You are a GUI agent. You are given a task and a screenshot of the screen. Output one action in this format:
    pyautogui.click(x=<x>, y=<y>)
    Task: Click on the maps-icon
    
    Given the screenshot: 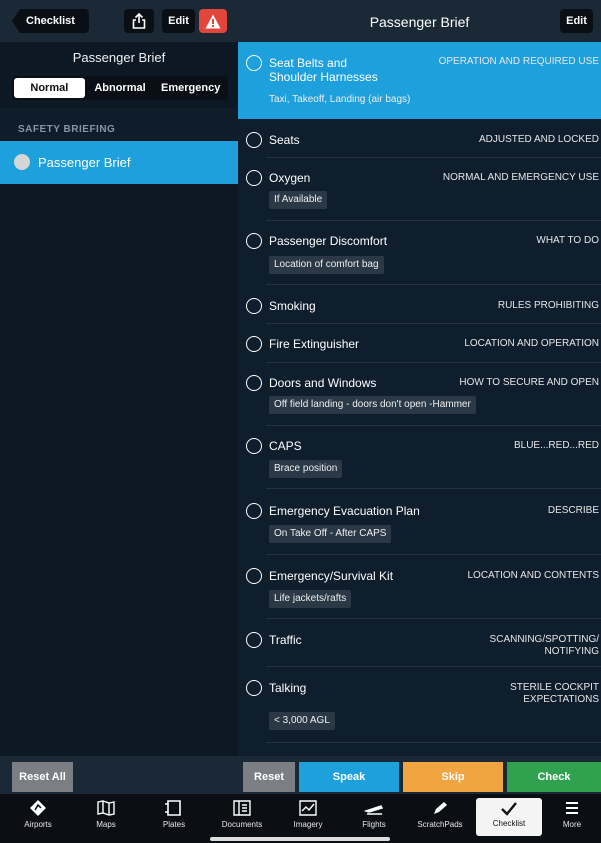 What is the action you would take?
    pyautogui.click(x=106, y=808)
    